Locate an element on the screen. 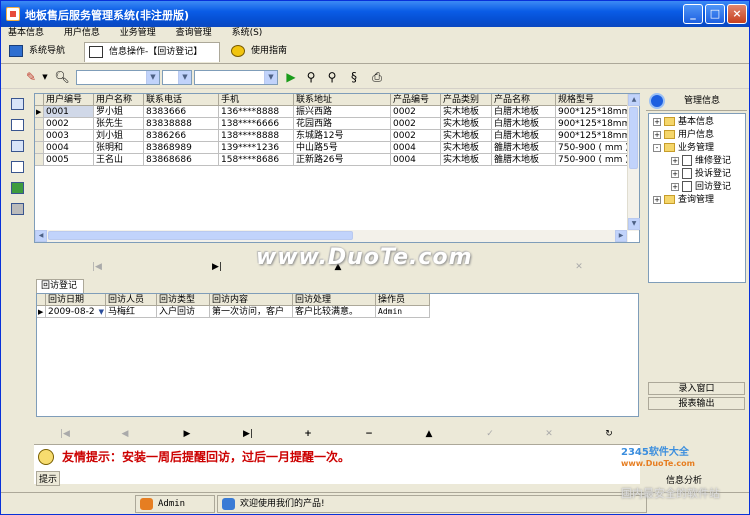 This screenshot has width=750, height=515. column-header: 回访类型 is located at coordinates (183, 300).